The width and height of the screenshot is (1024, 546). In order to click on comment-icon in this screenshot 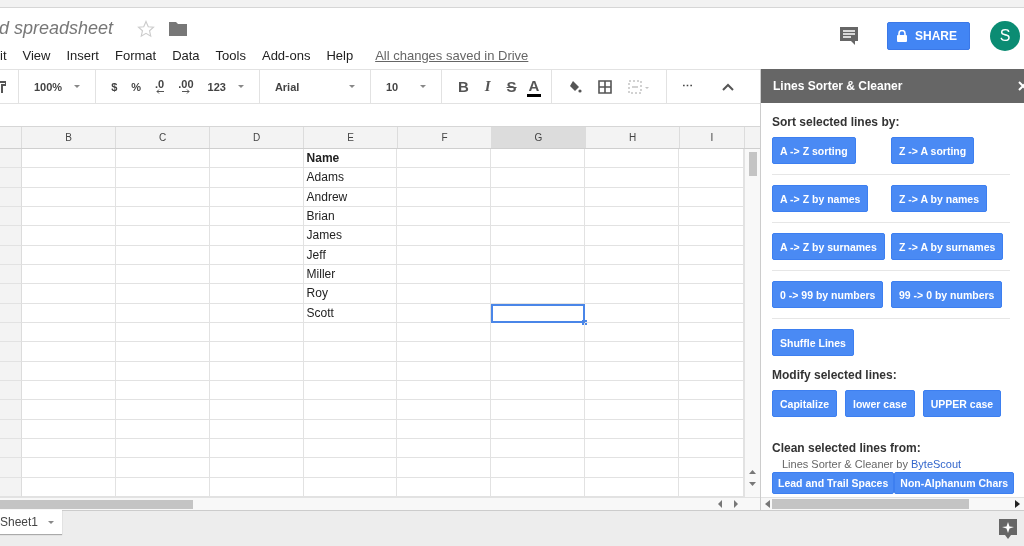, I will do `click(849, 35)`.